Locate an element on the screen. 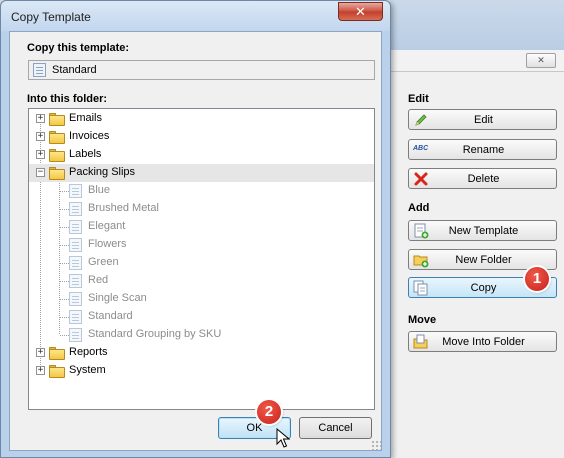 The image size is (564, 458). tree-item-emails: + Emails is located at coordinates (201, 119).